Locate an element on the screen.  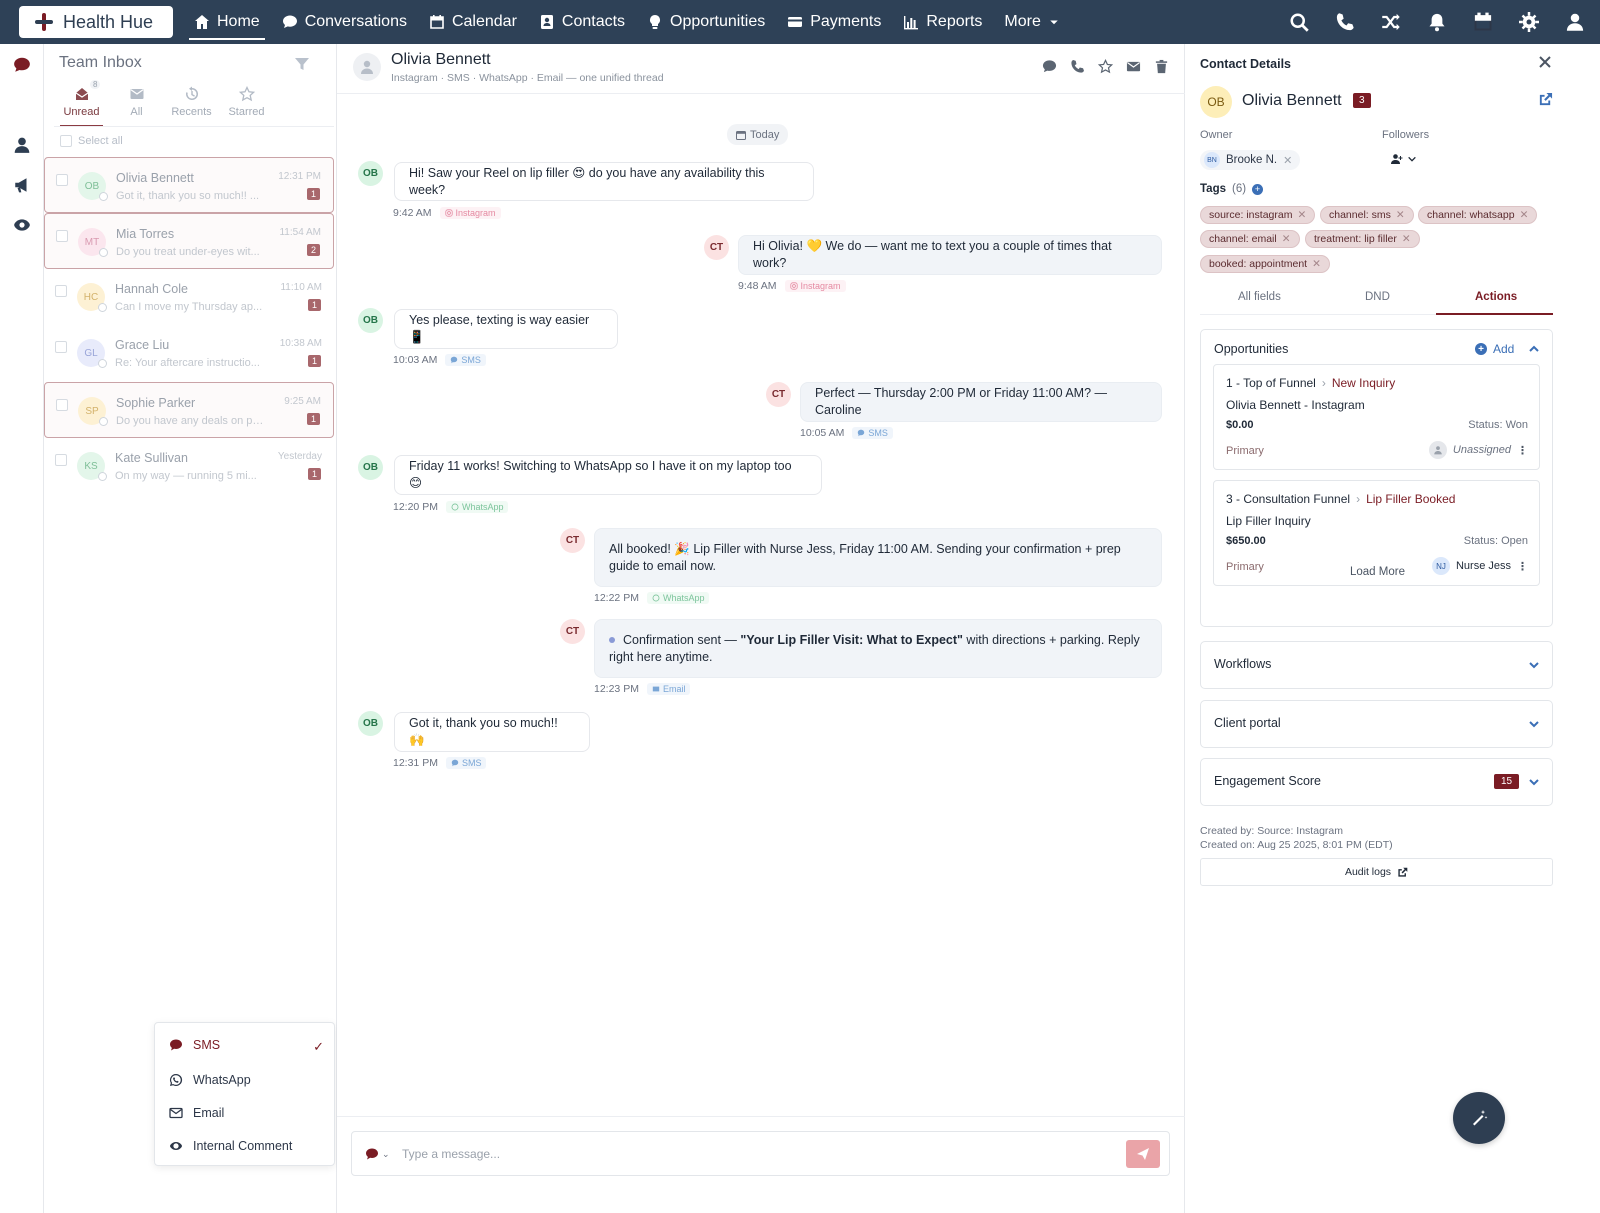
nav-home: Home is located at coordinates (227, 22).